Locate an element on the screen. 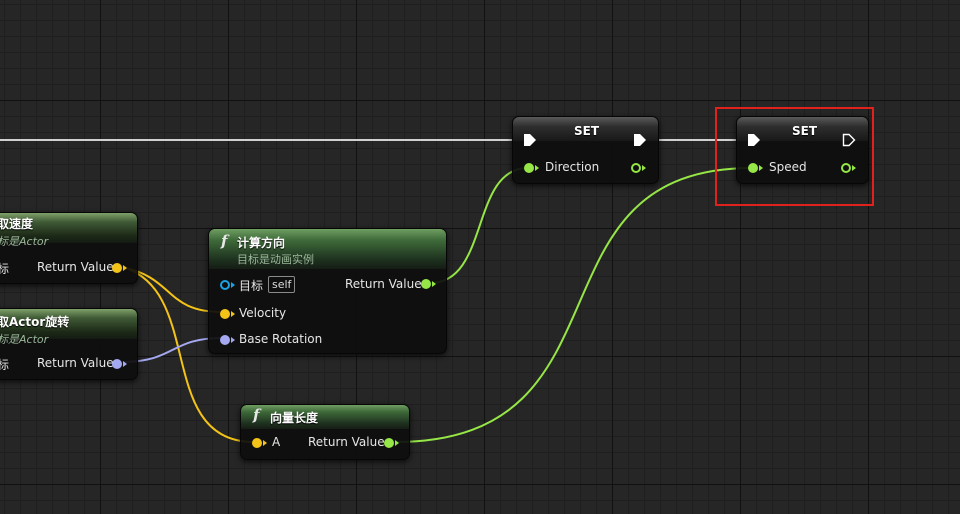 The image size is (960, 514). get-velocity-node: 取速度 标是Actor 标 Return Value is located at coordinates (69, 248).